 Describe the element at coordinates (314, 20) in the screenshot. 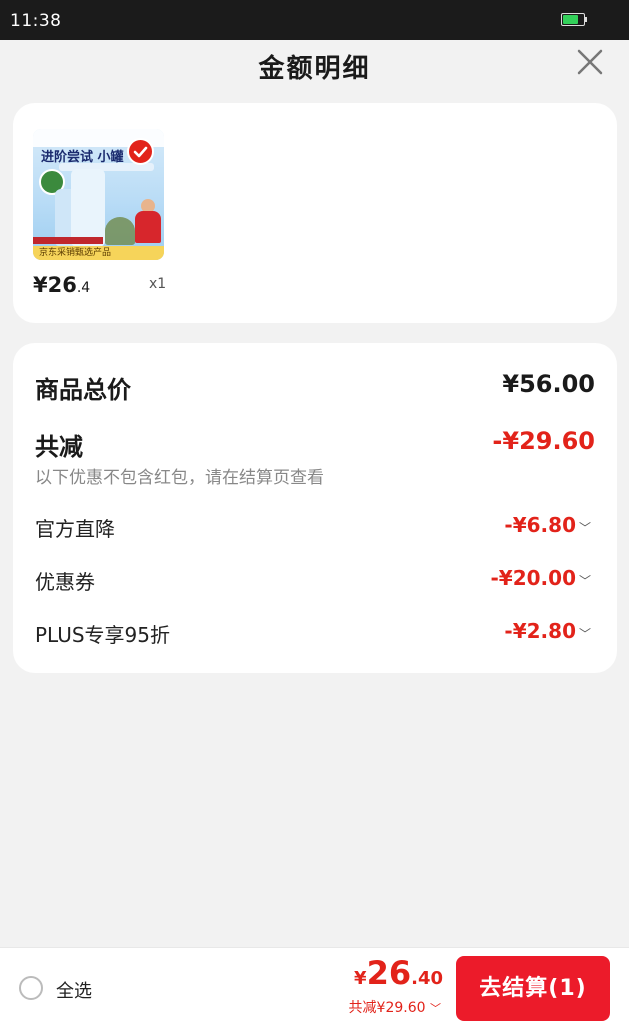

I see `status-bar: 11:38` at that location.